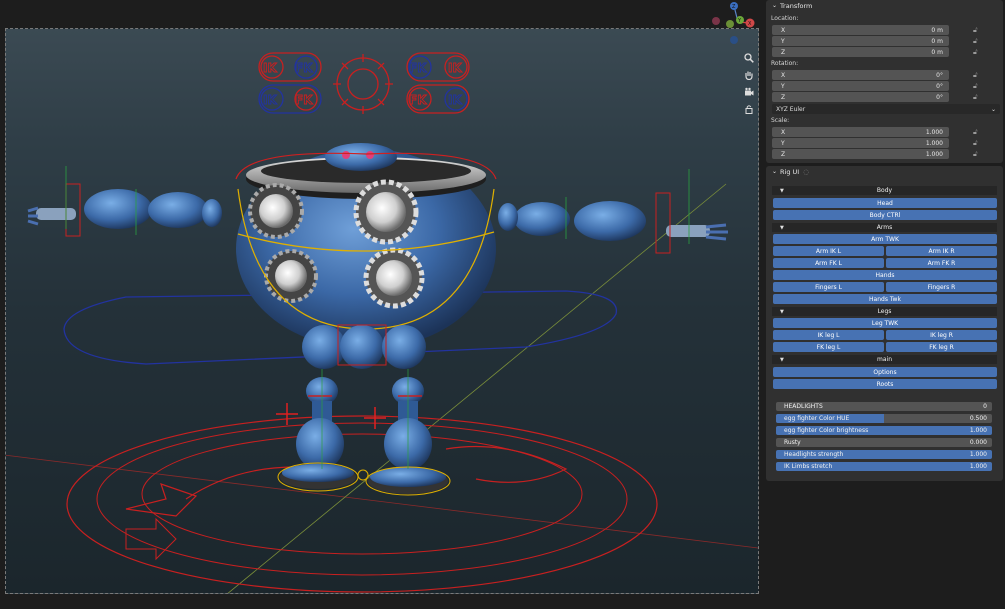 This screenshot has height=609, width=1005. Describe the element at coordinates (884, 466) in the screenshot. I see `ik-limbs-stretch-slider: IK Limbs stretch 1.000` at that location.